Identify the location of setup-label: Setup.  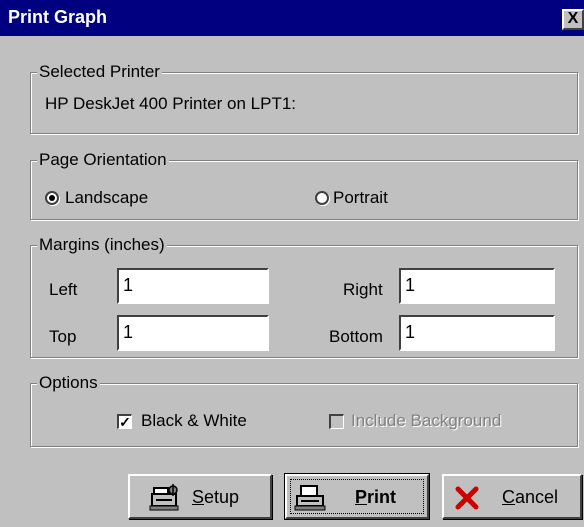
(216, 497).